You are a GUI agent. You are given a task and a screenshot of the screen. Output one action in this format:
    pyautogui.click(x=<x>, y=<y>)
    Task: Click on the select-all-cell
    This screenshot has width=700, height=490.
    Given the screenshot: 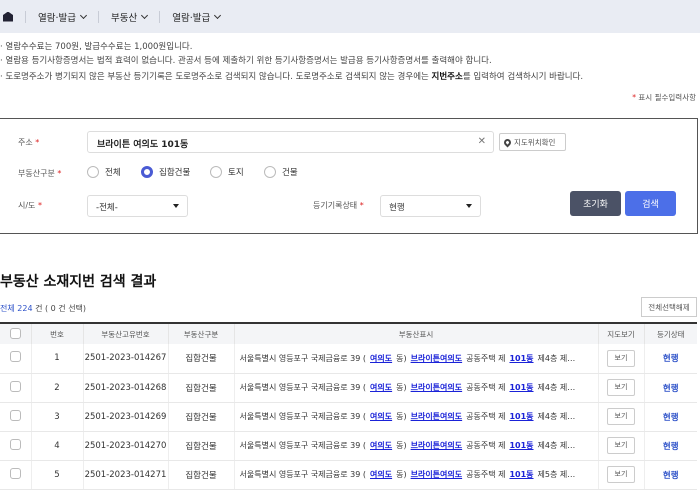 What is the action you would take?
    pyautogui.click(x=15, y=333)
    